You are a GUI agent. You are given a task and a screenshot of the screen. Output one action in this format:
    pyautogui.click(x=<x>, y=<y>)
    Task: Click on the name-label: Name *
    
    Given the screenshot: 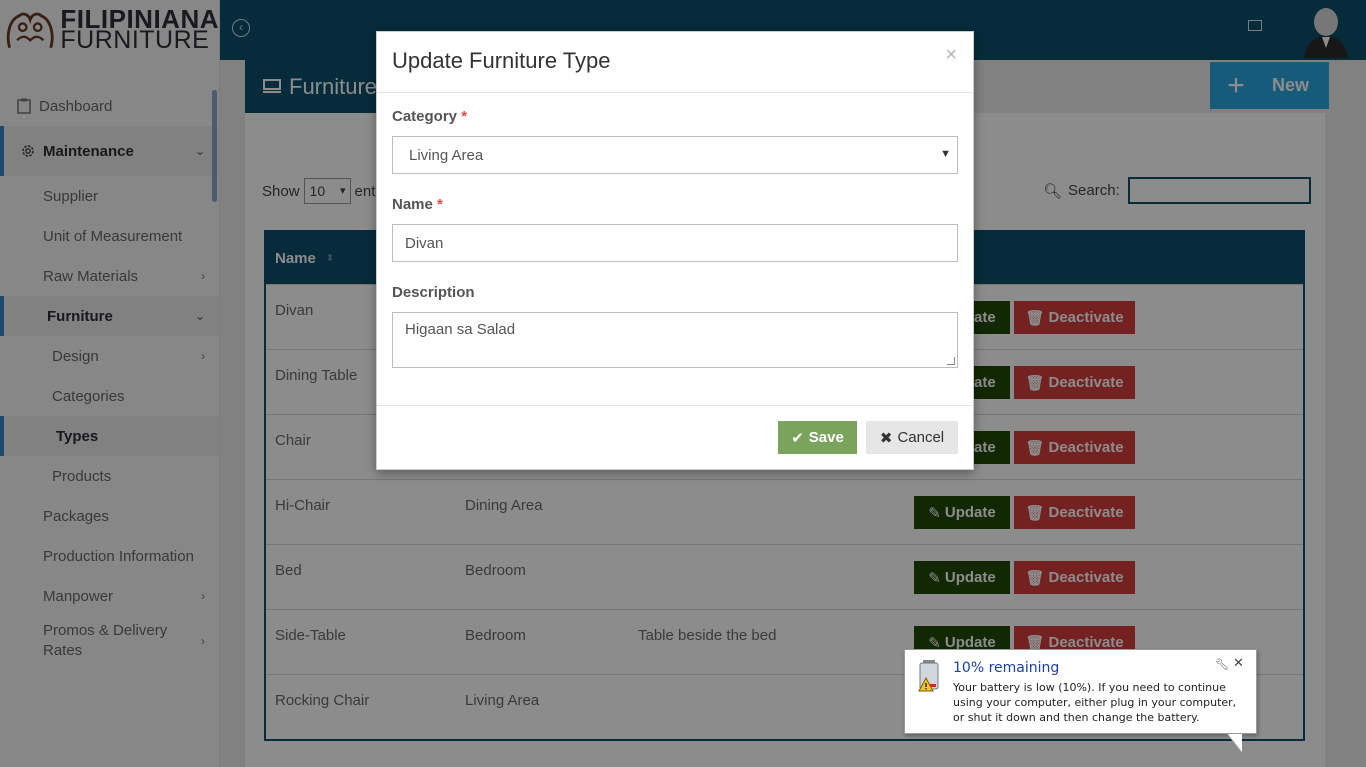 What is the action you would take?
    pyautogui.click(x=675, y=207)
    